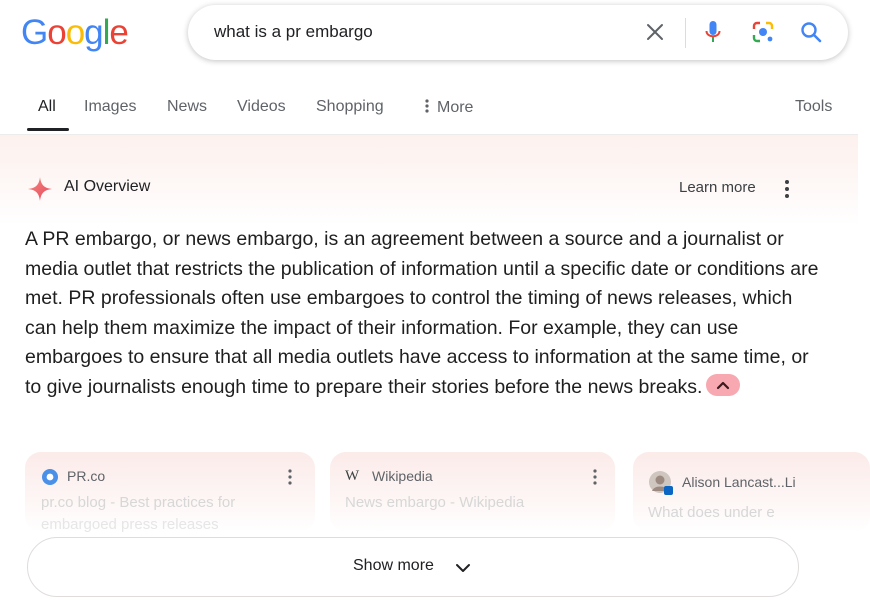 This screenshot has height=600, width=870. Describe the element at coordinates (717, 187) in the screenshot. I see `learn-more-link: Learn more` at that location.